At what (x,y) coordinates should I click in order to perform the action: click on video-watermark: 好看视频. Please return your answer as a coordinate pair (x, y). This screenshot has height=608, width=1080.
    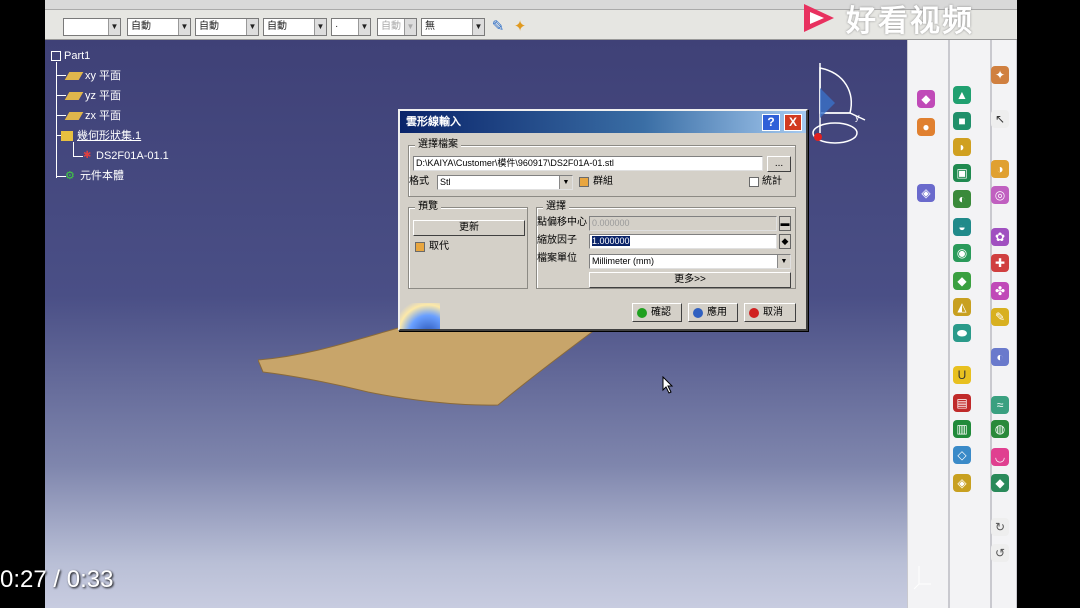
    Looking at the image, I should click on (887, 19).